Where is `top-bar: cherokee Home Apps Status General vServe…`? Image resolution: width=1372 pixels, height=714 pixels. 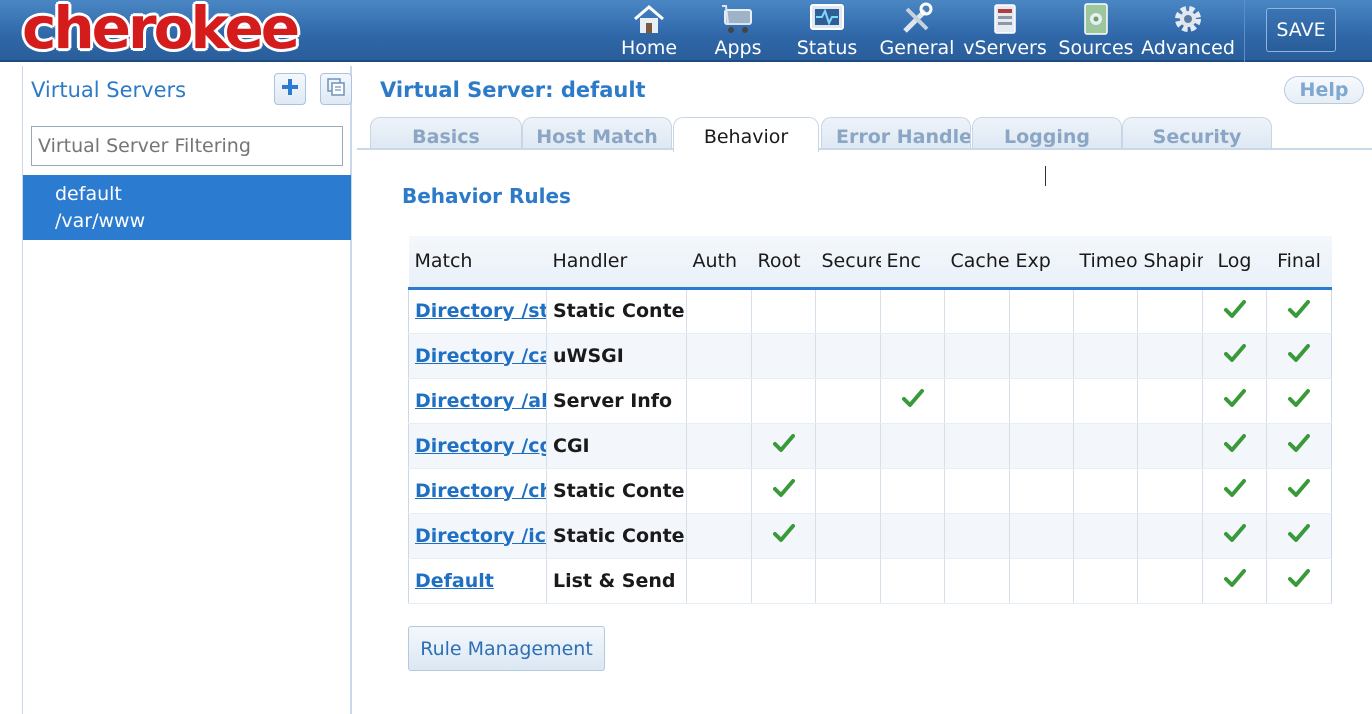
top-bar: cherokee Home Apps Status General vServe… is located at coordinates (686, 31).